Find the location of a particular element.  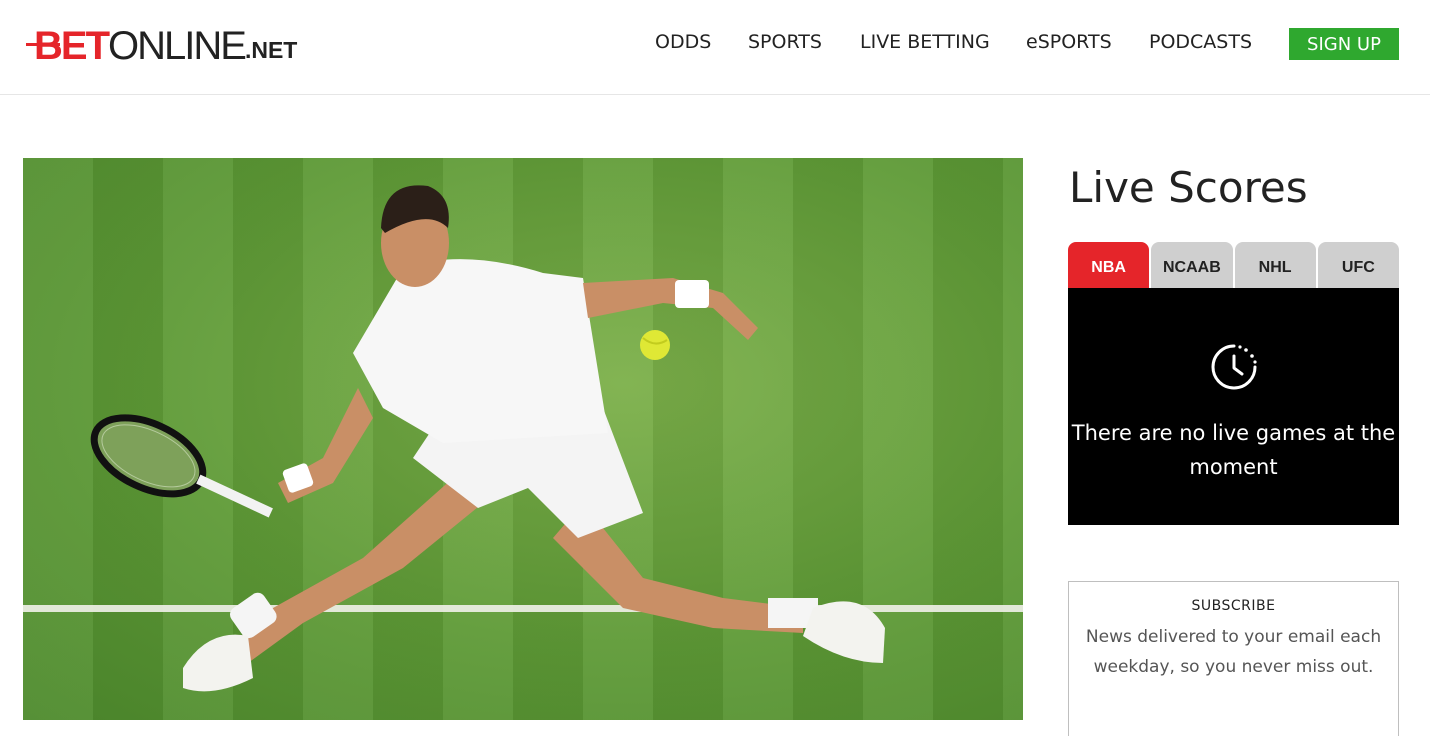

tab-ncaab: NCAAB is located at coordinates (1192, 265).